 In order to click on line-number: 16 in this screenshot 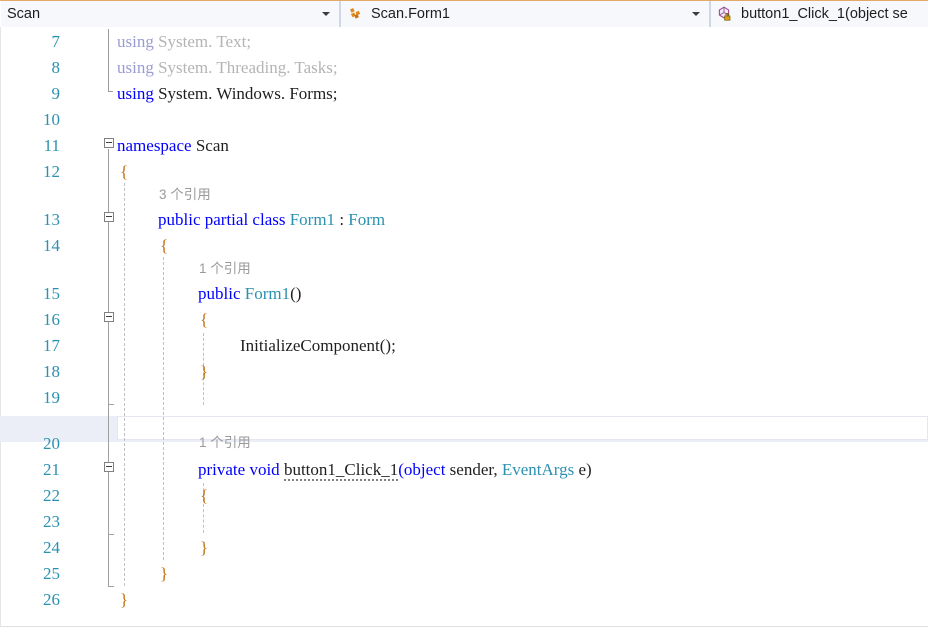, I will do `click(51, 319)`.